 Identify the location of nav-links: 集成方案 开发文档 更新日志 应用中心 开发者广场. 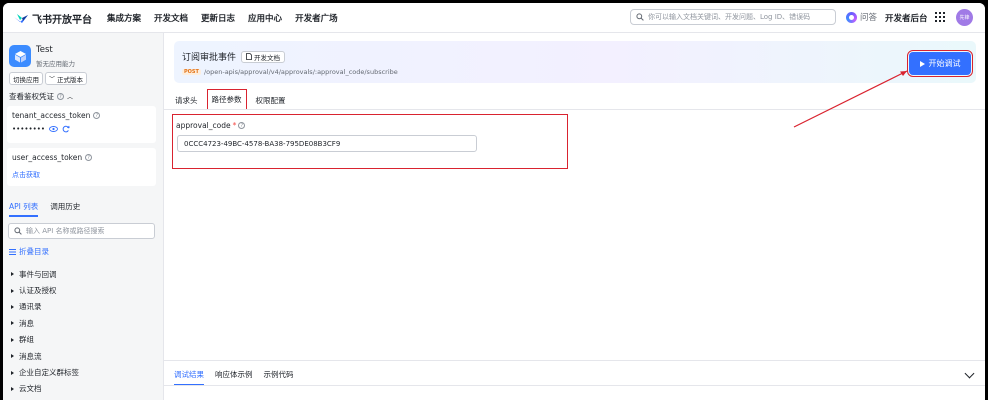
(222, 18).